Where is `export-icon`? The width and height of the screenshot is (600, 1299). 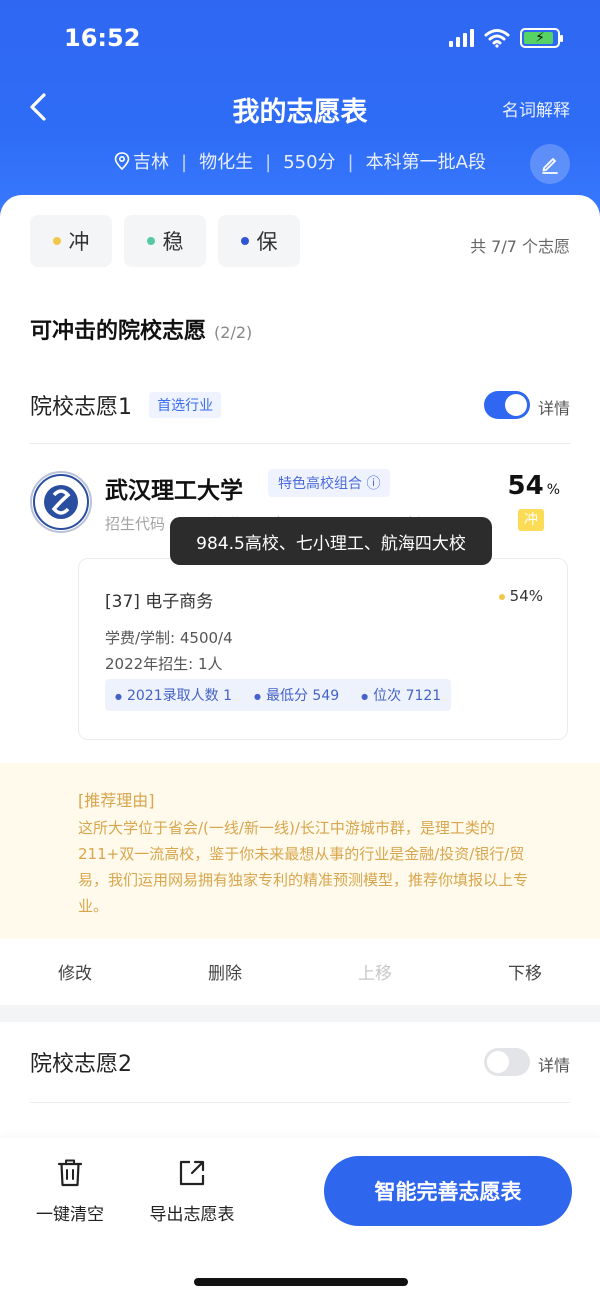 export-icon is located at coordinates (192, 1173).